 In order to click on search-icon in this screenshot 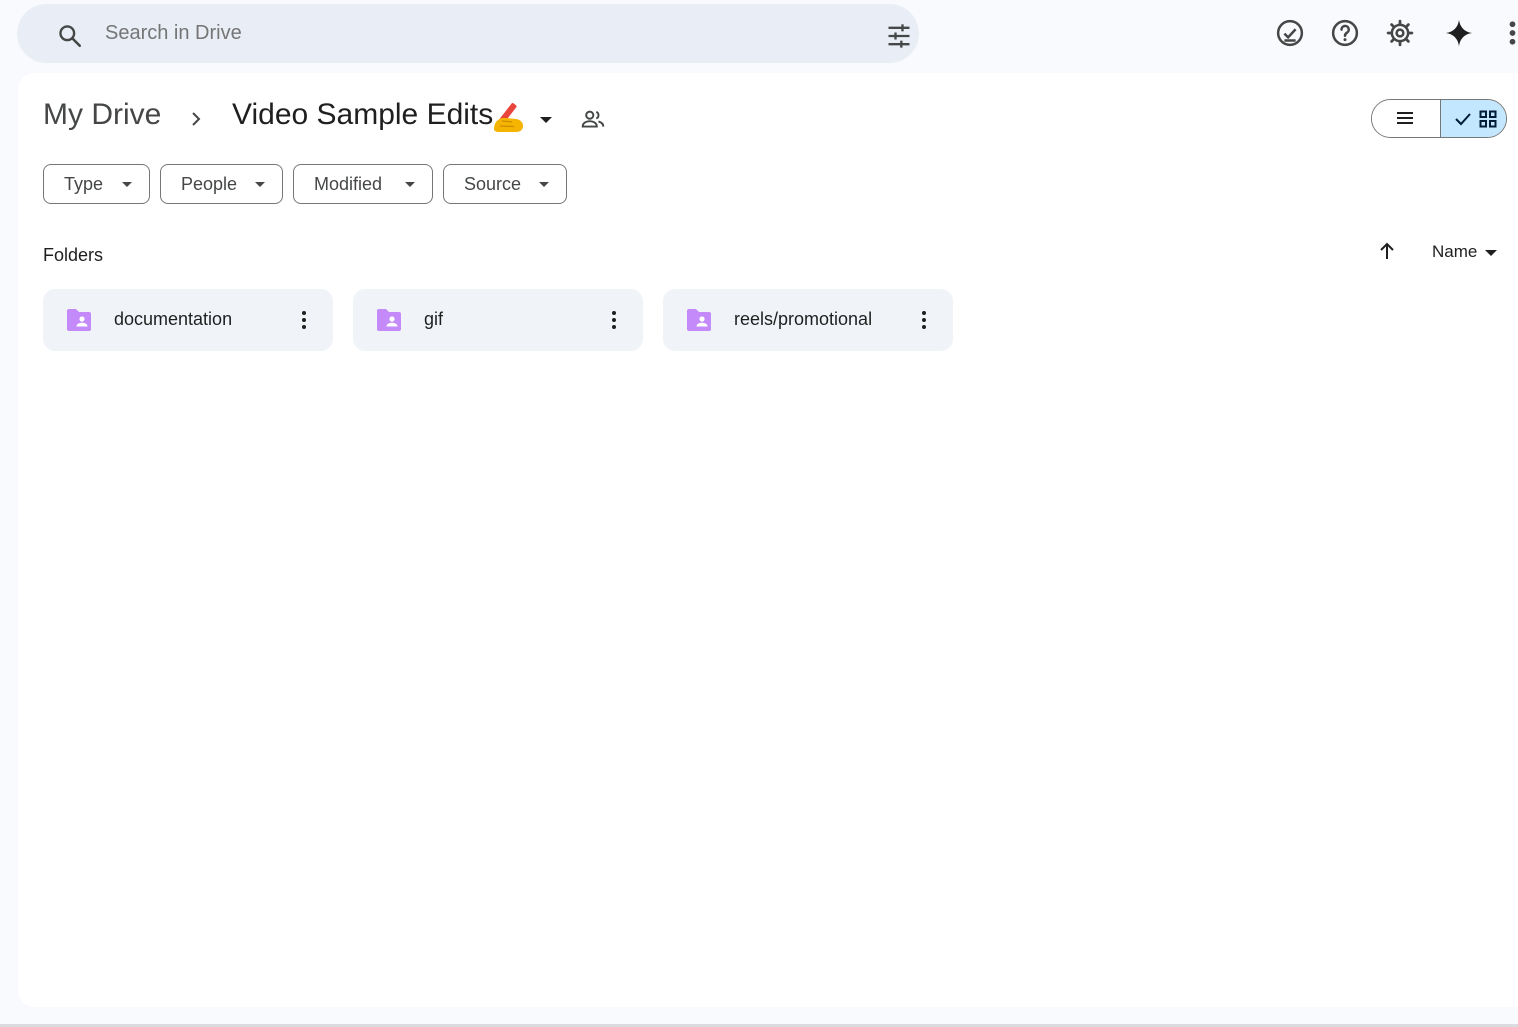, I will do `click(70, 36)`.